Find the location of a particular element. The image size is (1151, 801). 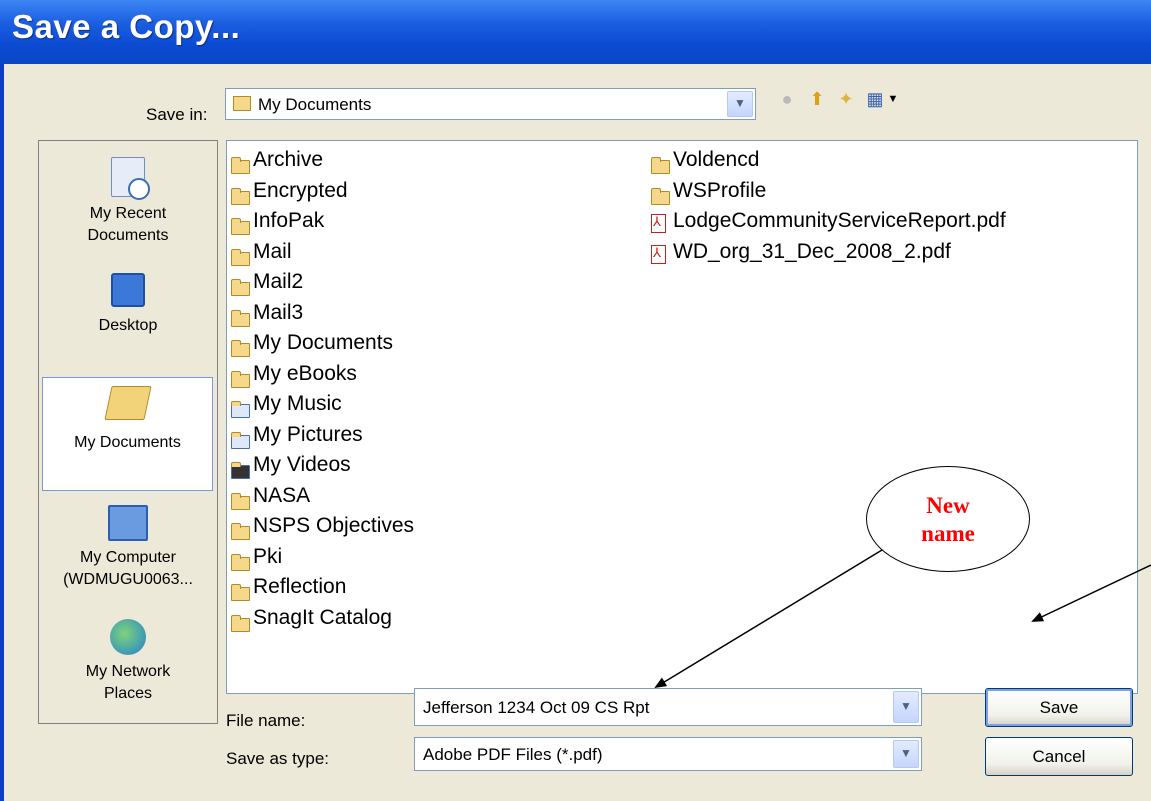

arrow-to-file-name is located at coordinates (768, 619).